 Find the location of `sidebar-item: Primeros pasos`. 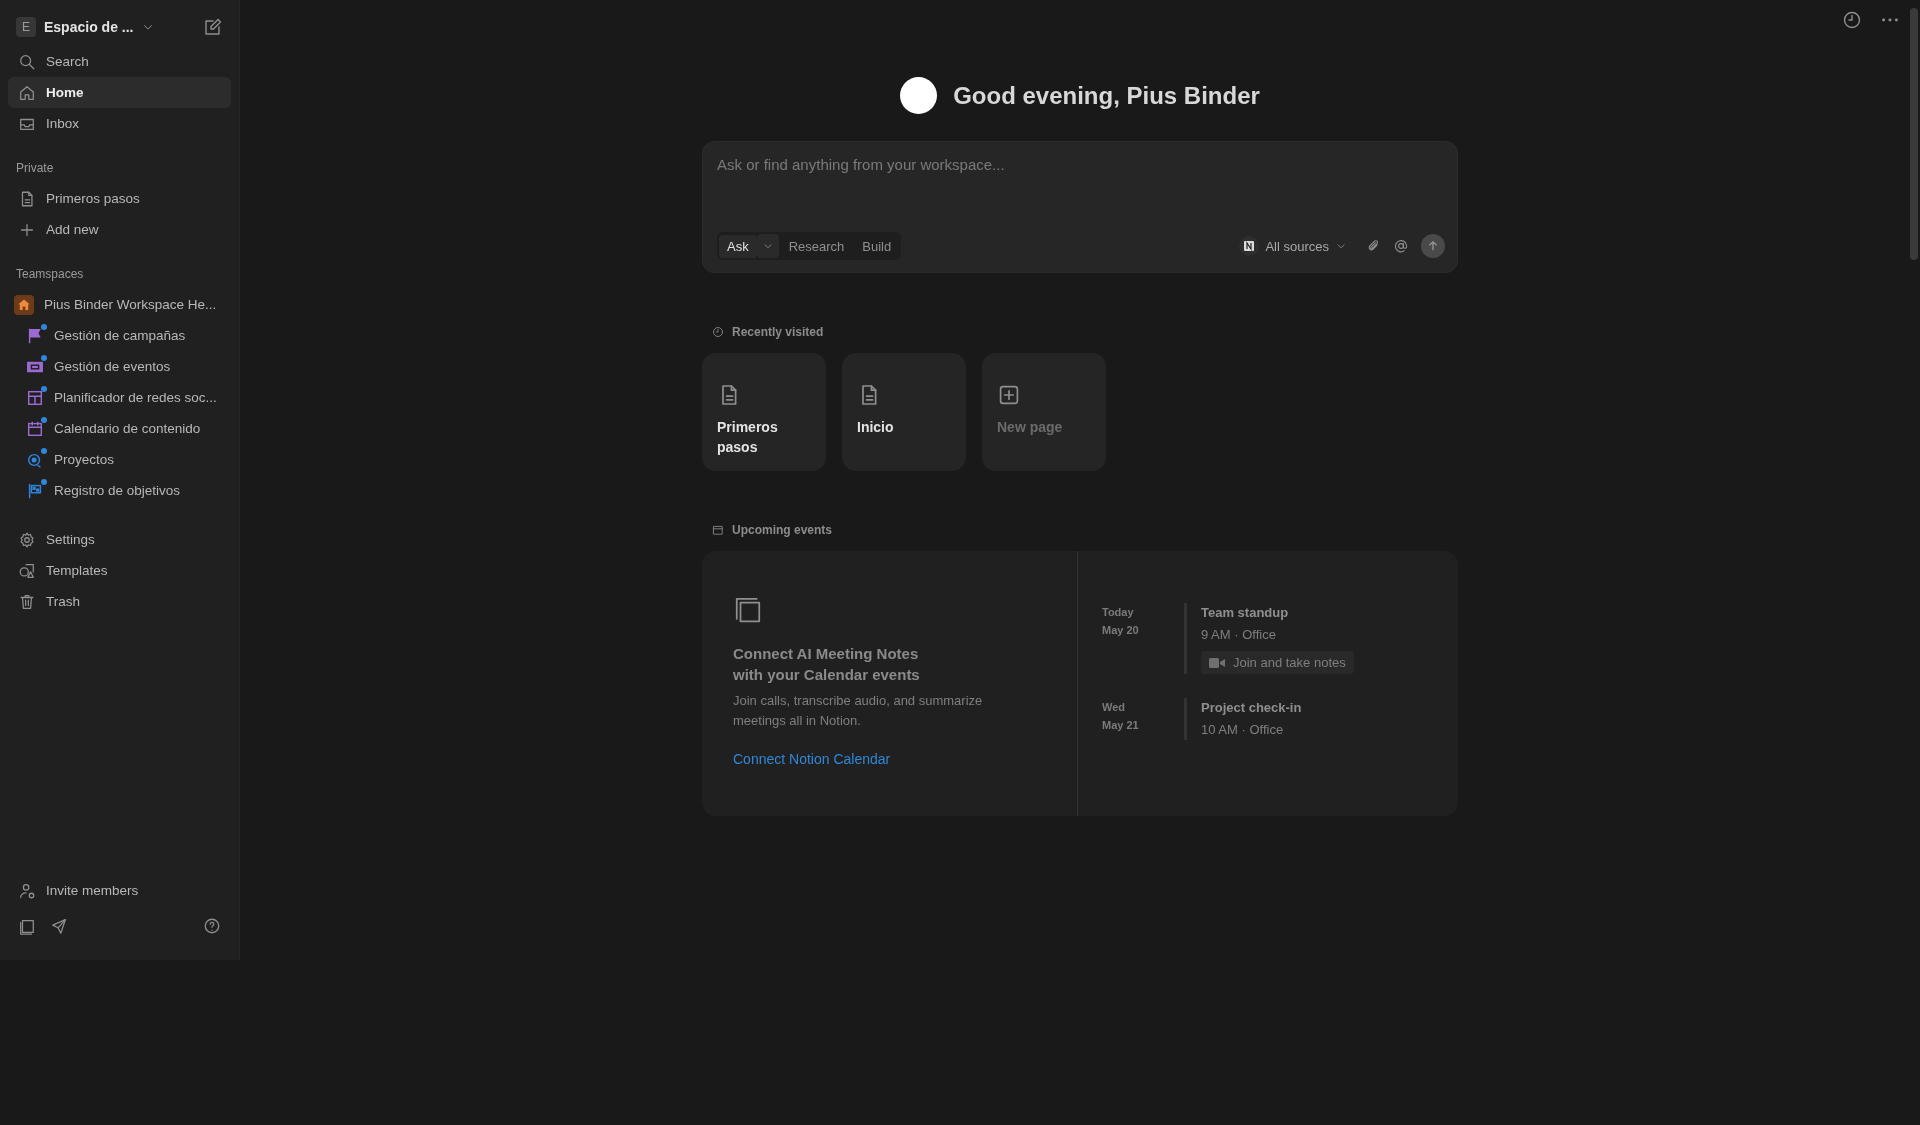

sidebar-item: Primeros pasos is located at coordinates (119, 198).